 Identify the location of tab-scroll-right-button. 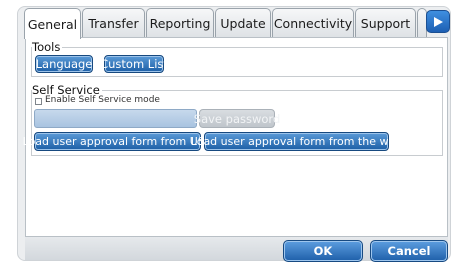
(438, 21).